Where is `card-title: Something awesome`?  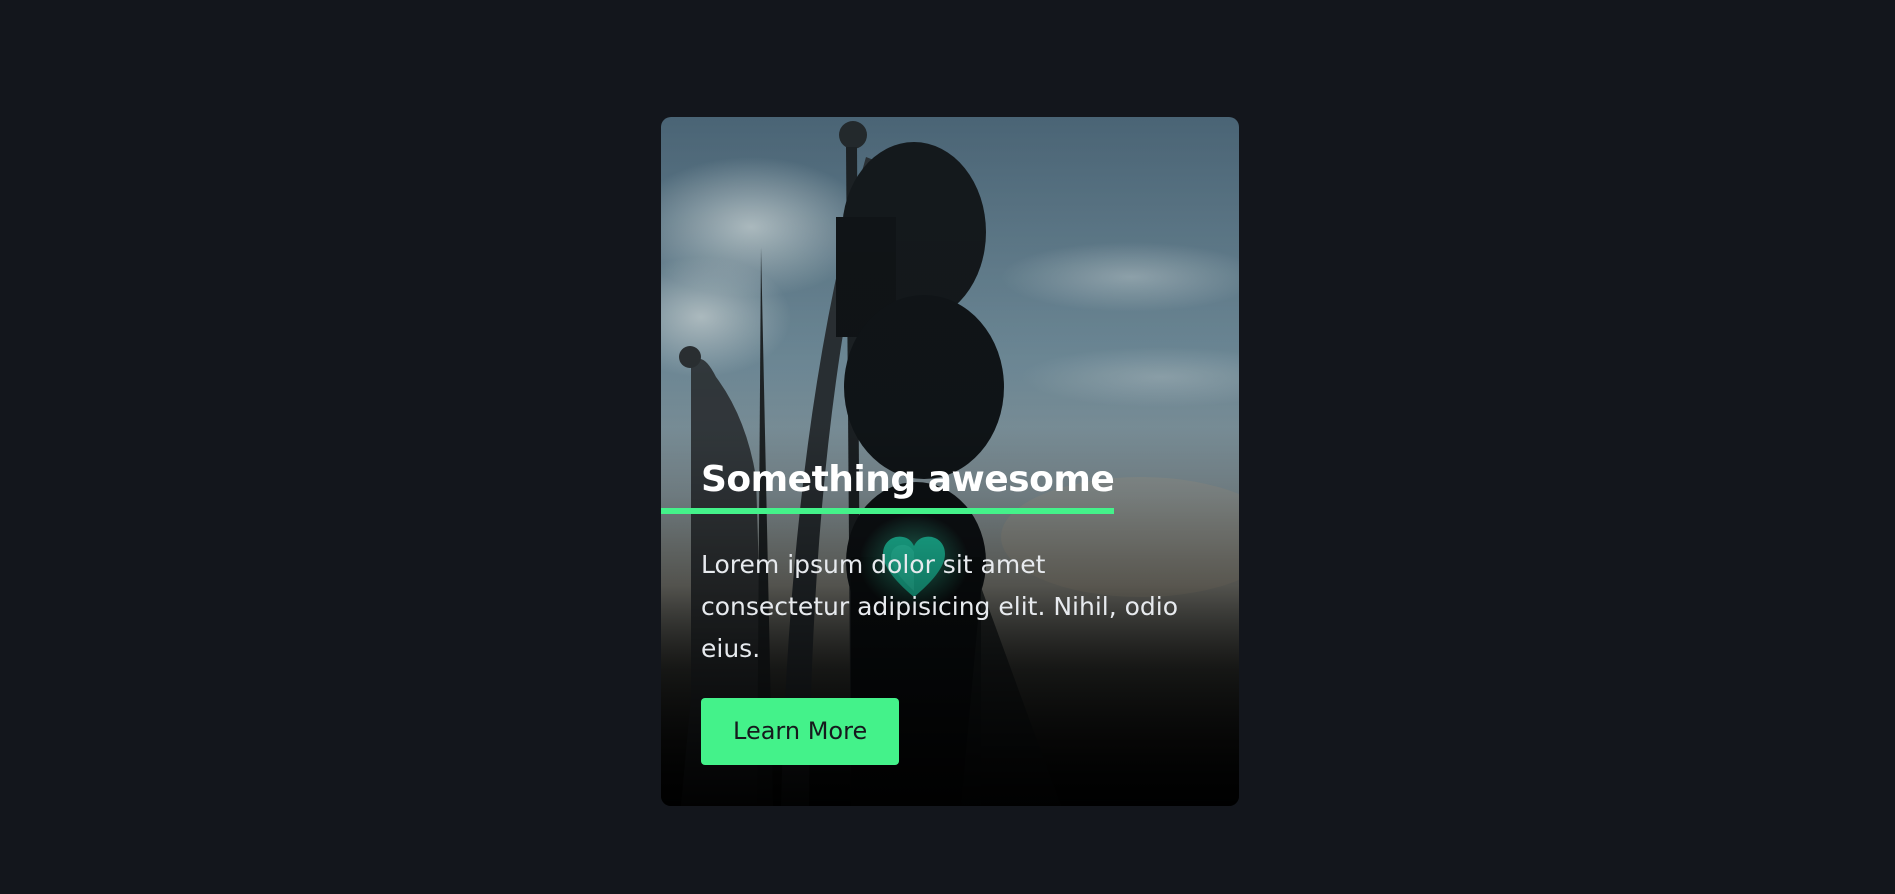 card-title: Something awesome is located at coordinates (888, 485).